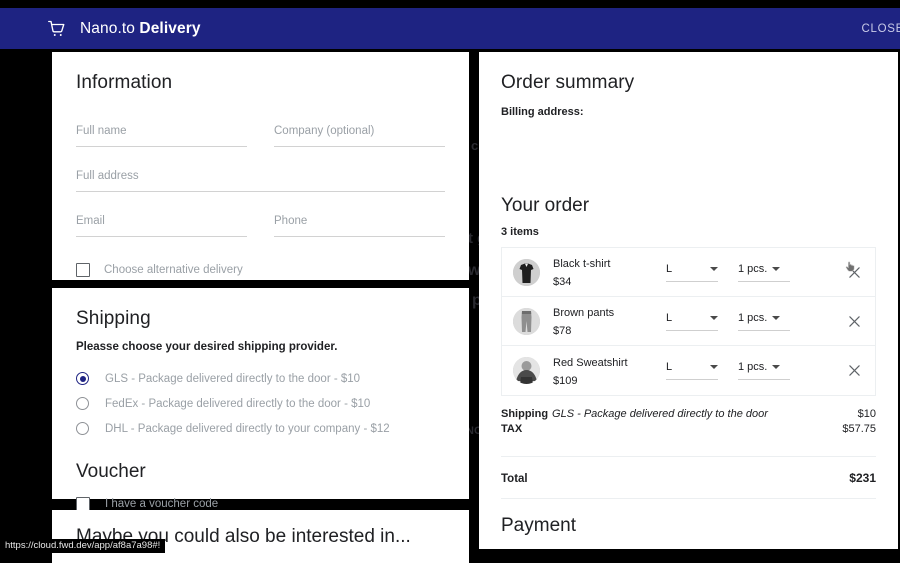 This screenshot has width=900, height=563. What do you see at coordinates (582, 264) in the screenshot?
I see `product-name: Black t-shirt` at bounding box center [582, 264].